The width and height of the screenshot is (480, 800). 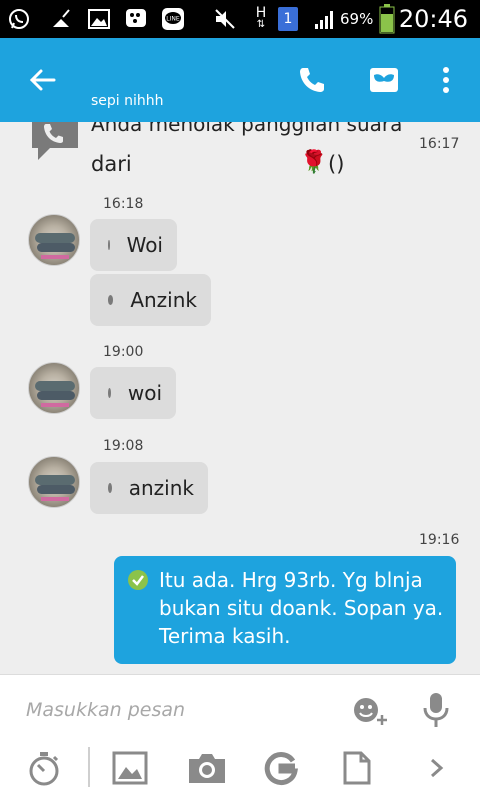 I want to click on svg-text: LINE, so click(x=173, y=19).